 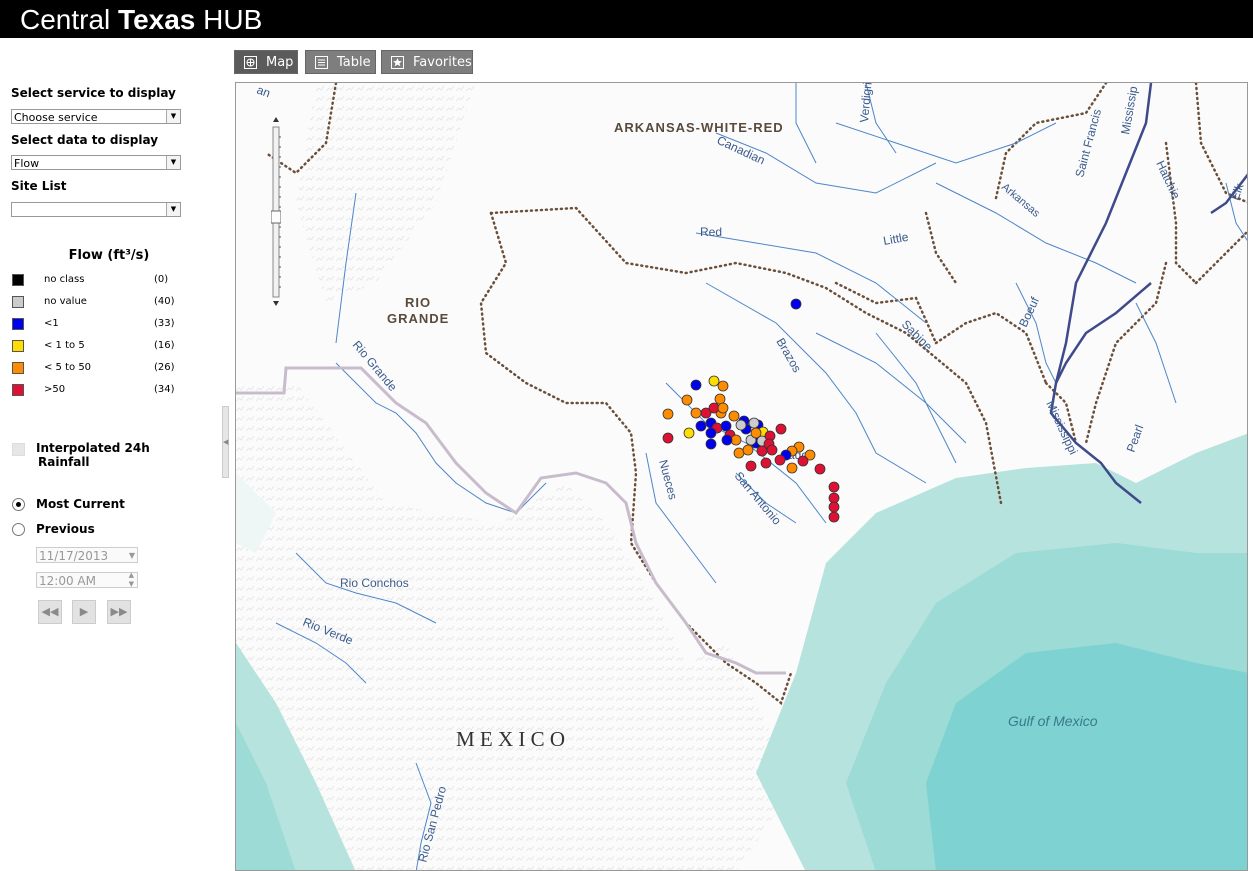 What do you see at coordinates (427, 62) in the screenshot?
I see `tab-favorites: Favorites` at bounding box center [427, 62].